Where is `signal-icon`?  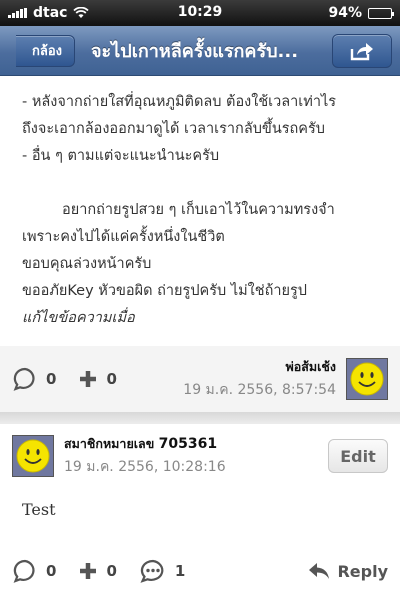 signal-icon is located at coordinates (17, 13).